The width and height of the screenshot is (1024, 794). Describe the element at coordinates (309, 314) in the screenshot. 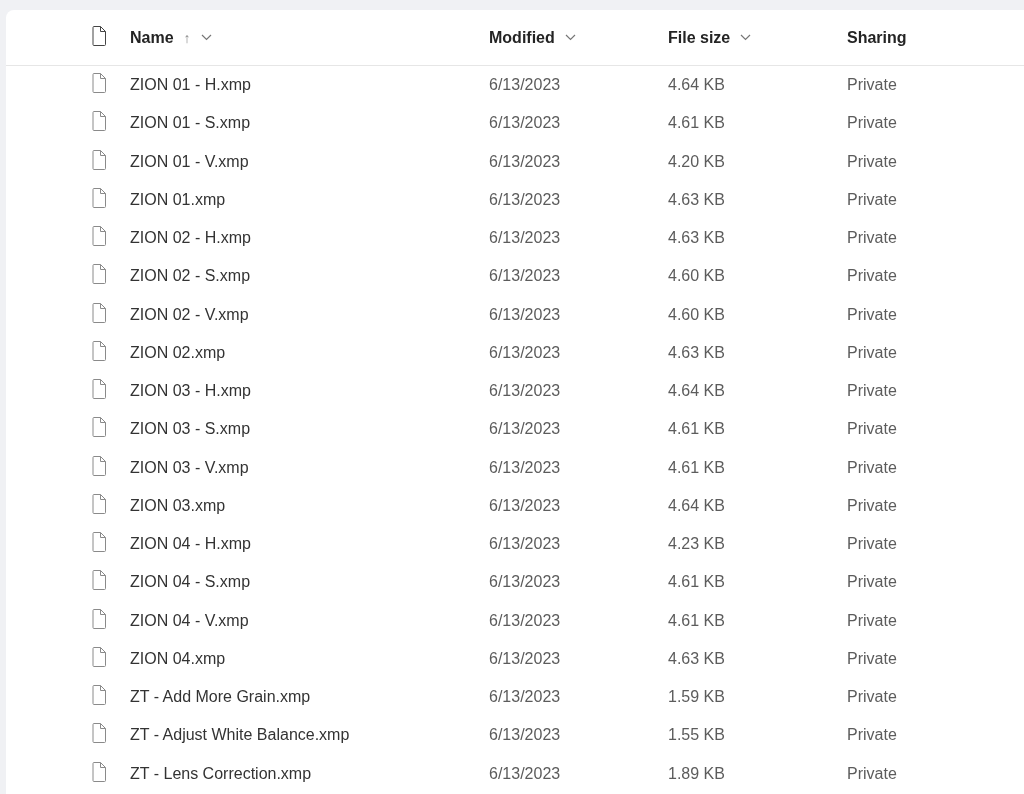

I see `file-name: ZION 02 - V.xmp` at that location.